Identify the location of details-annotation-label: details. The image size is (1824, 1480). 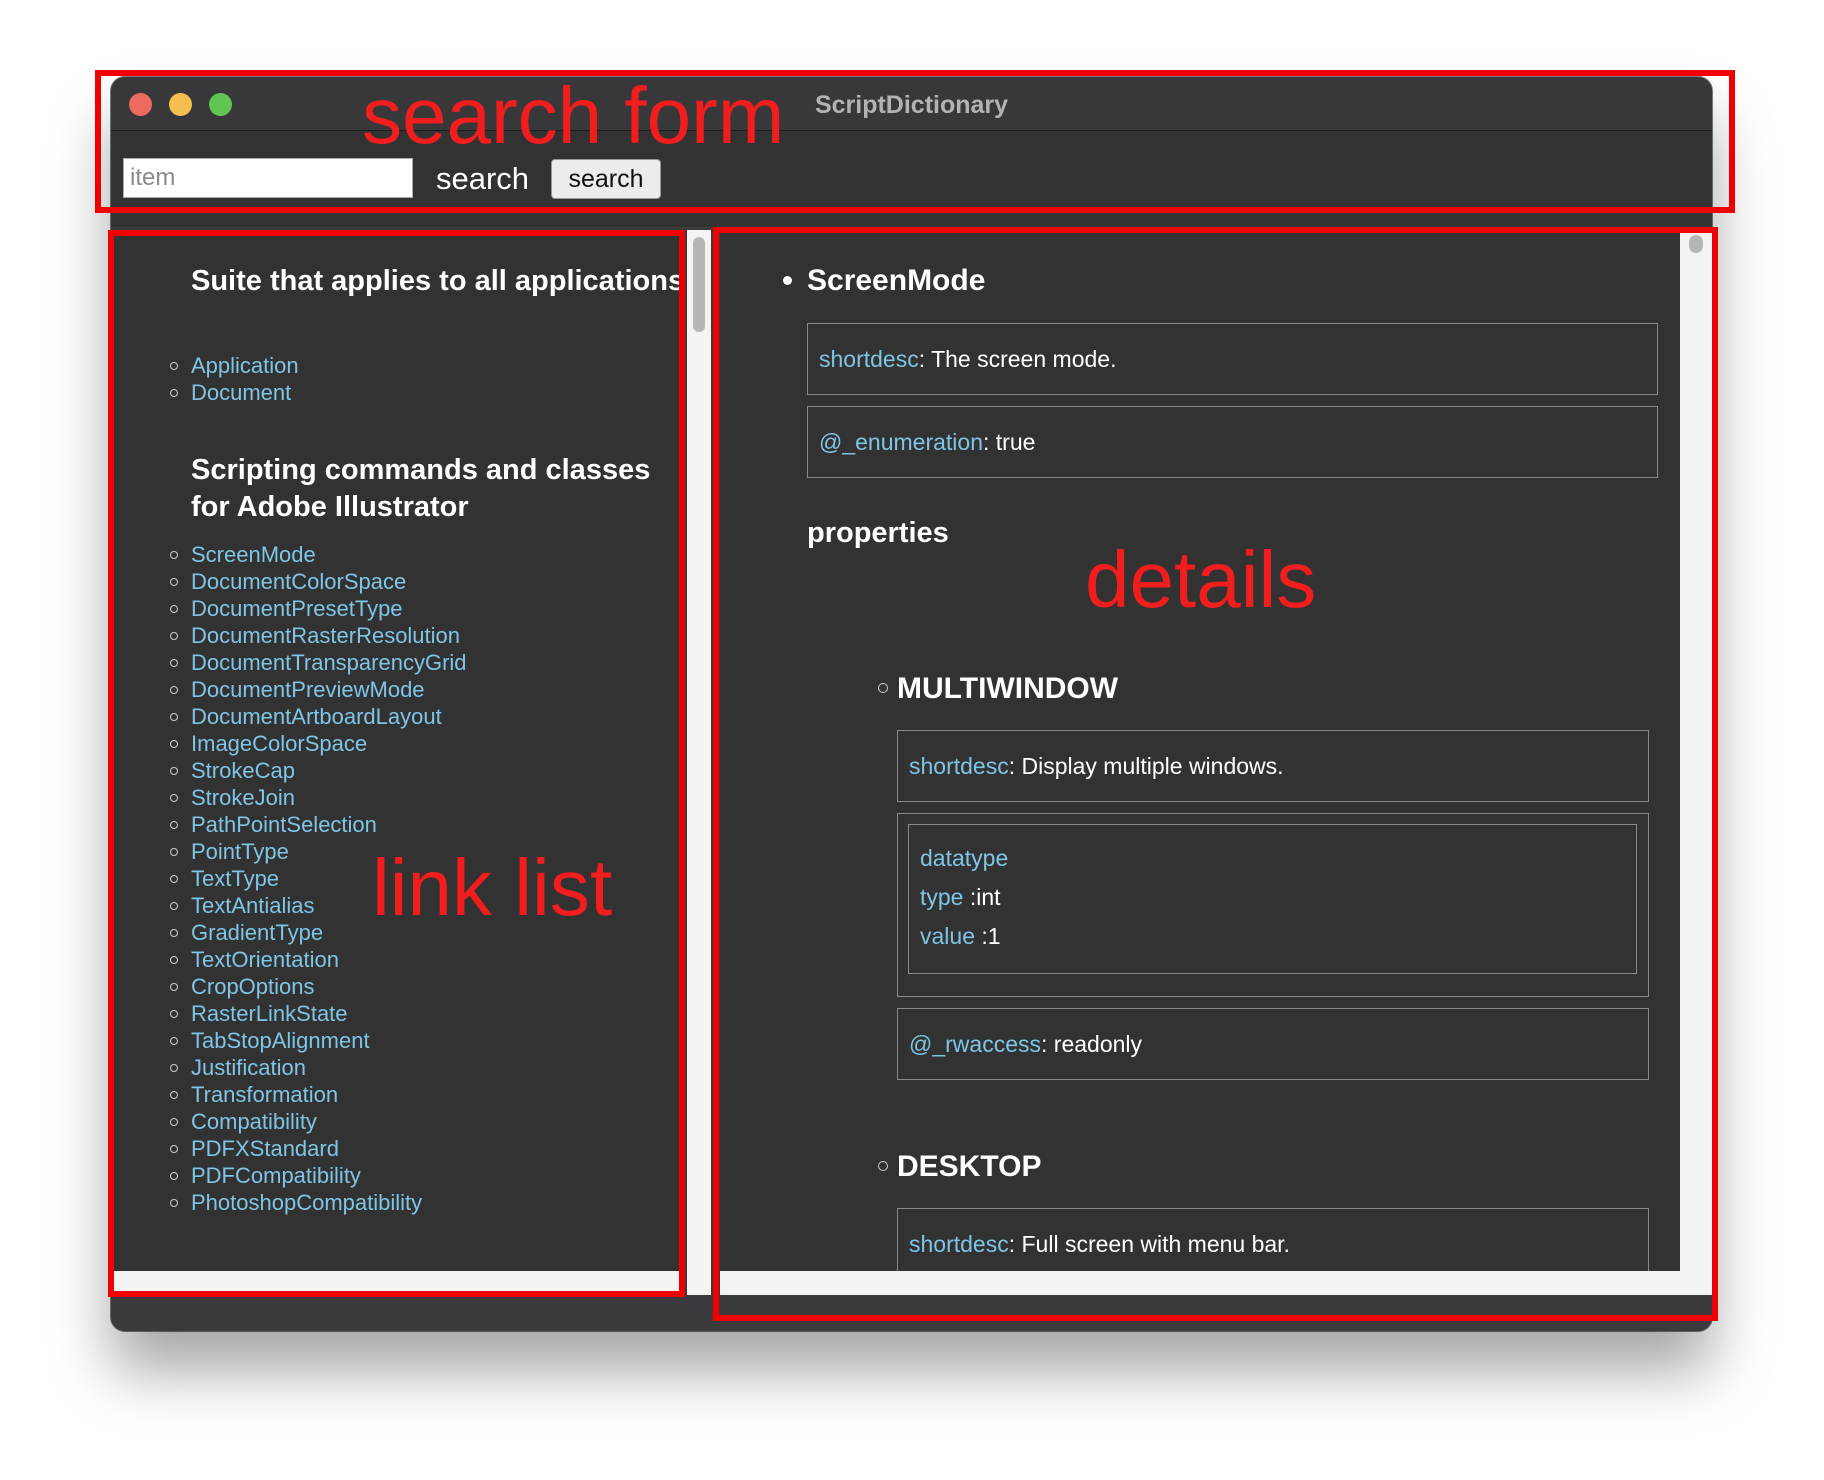
(1201, 579).